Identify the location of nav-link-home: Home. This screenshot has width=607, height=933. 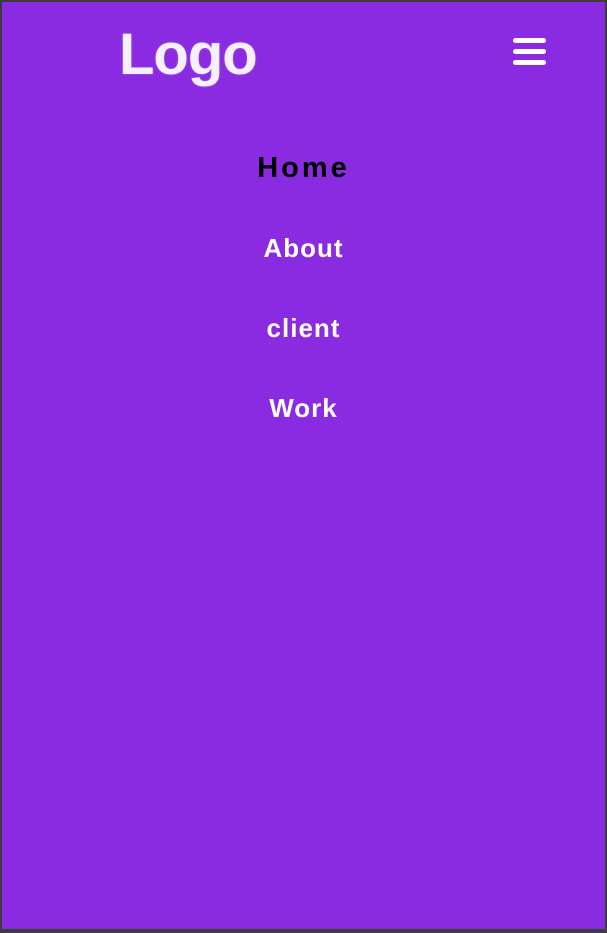
(303, 168).